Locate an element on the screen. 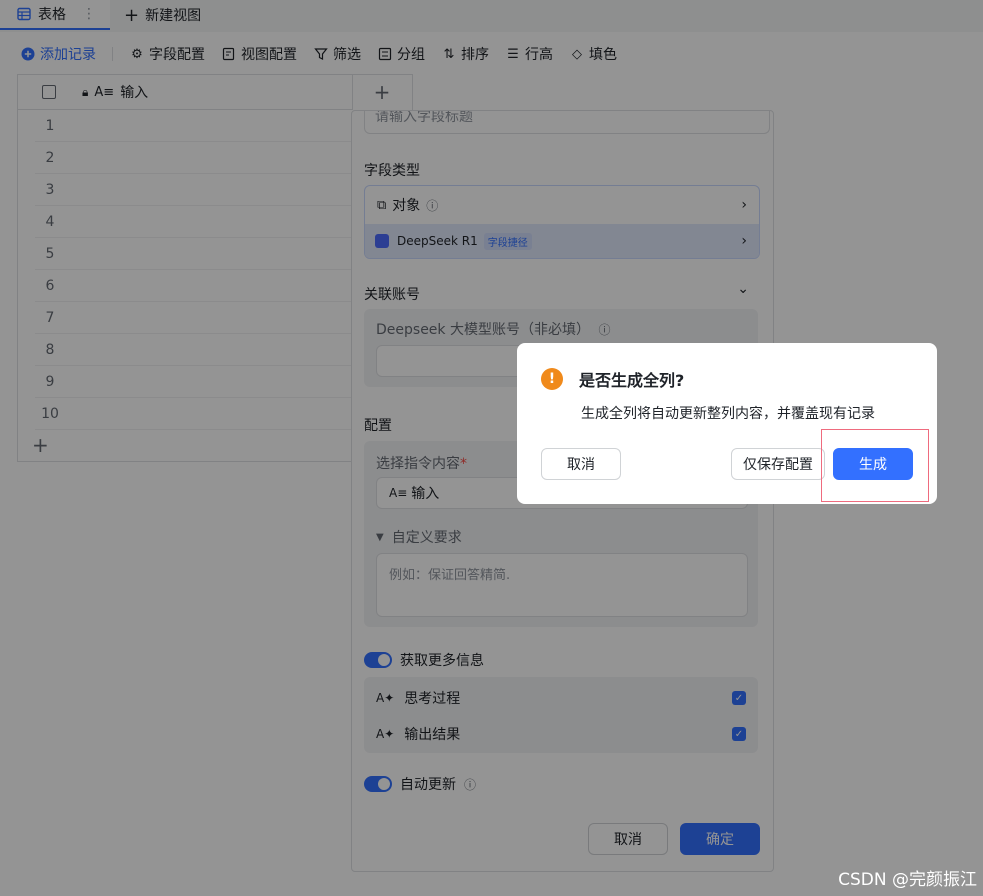 This screenshot has width=983, height=896. save-config-only-button: 仅保存配置 is located at coordinates (778, 464).